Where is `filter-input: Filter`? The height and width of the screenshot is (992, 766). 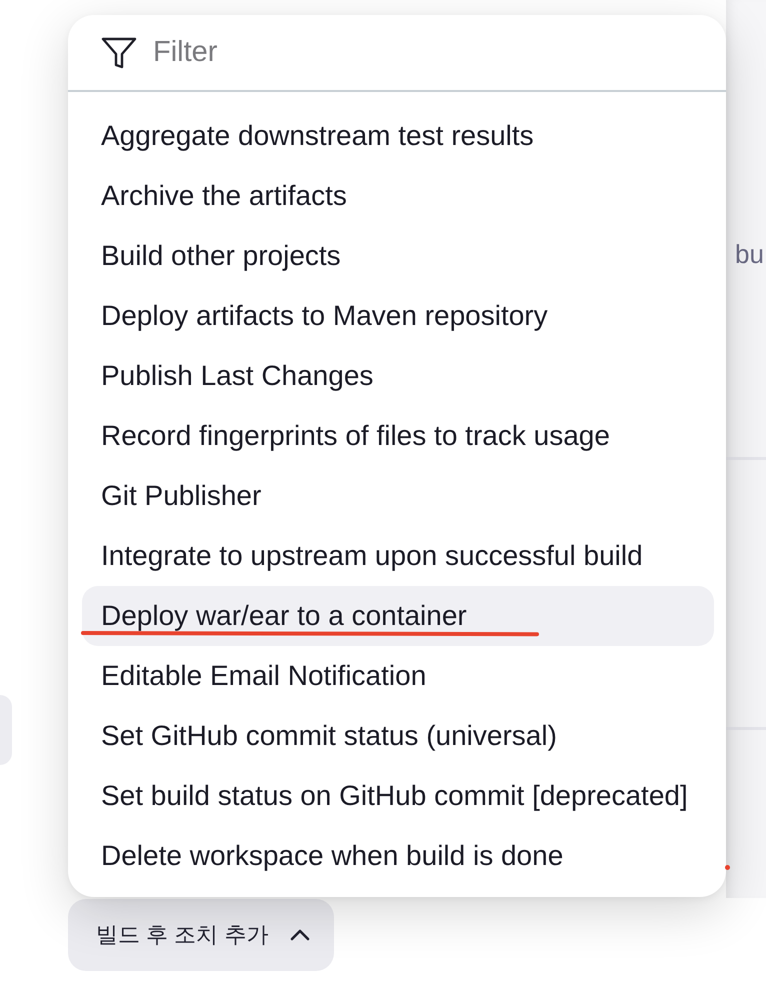
filter-input: Filter is located at coordinates (424, 52).